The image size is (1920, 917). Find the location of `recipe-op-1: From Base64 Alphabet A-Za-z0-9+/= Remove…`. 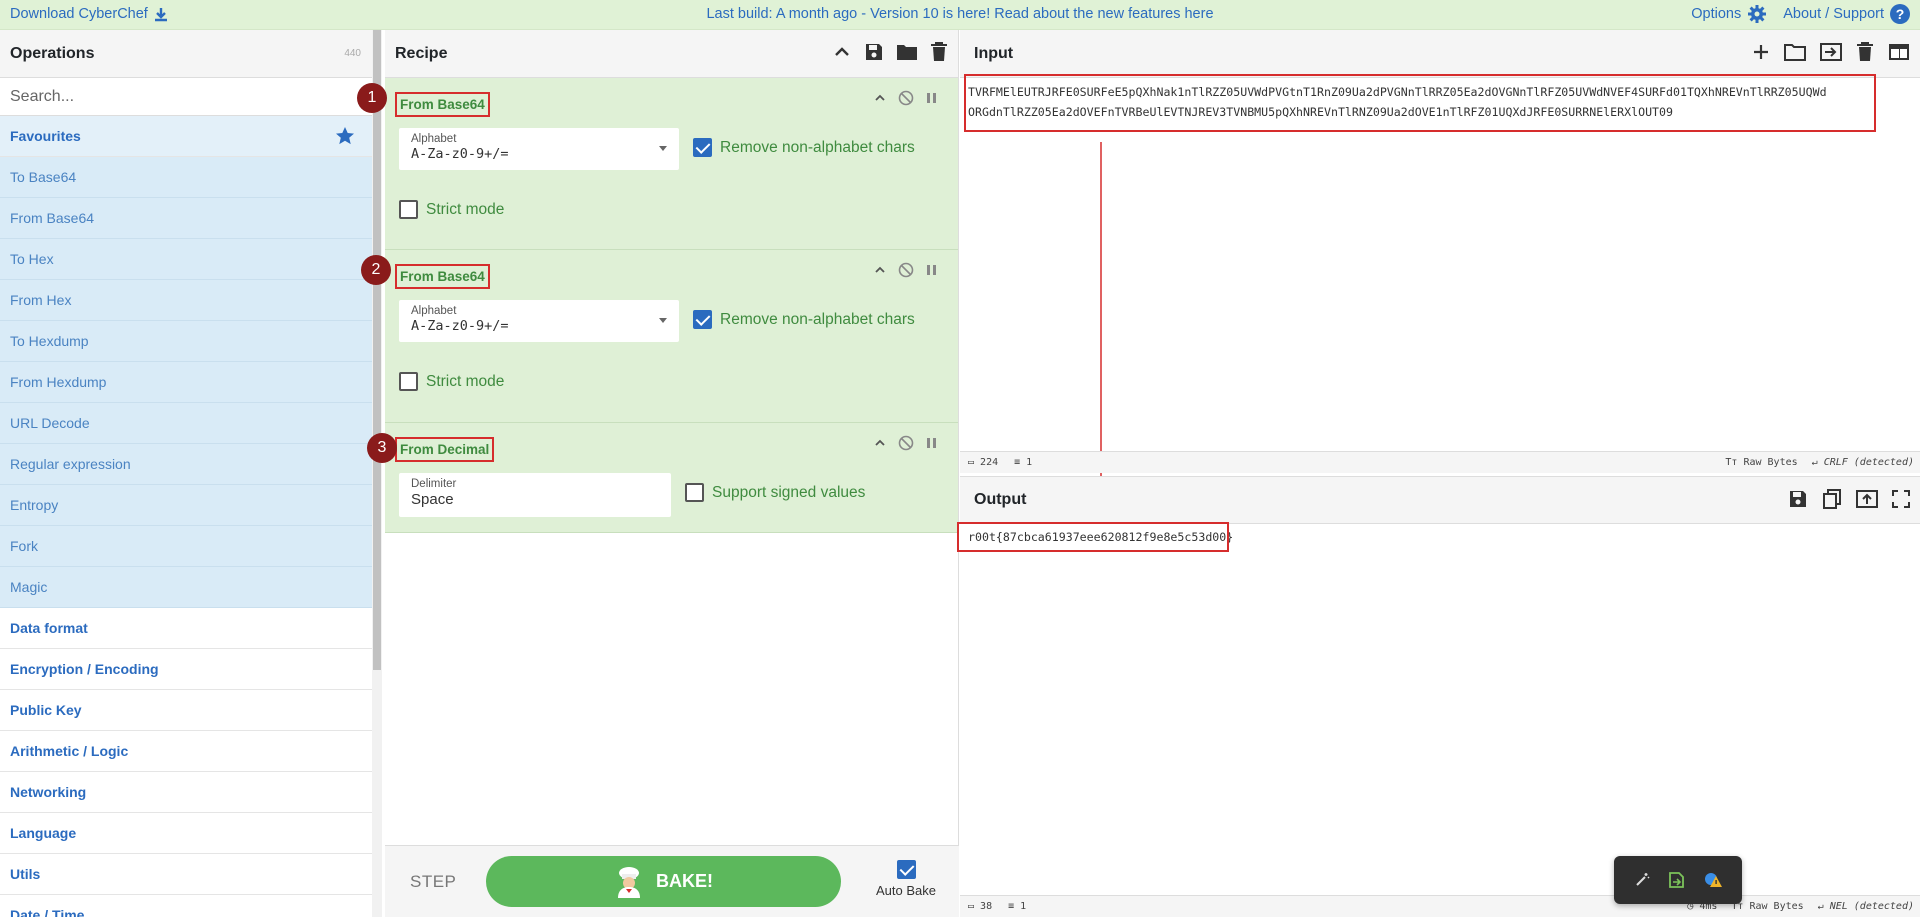

recipe-op-1: From Base64 Alphabet A-Za-z0-9+/= Remove… is located at coordinates (671, 164).